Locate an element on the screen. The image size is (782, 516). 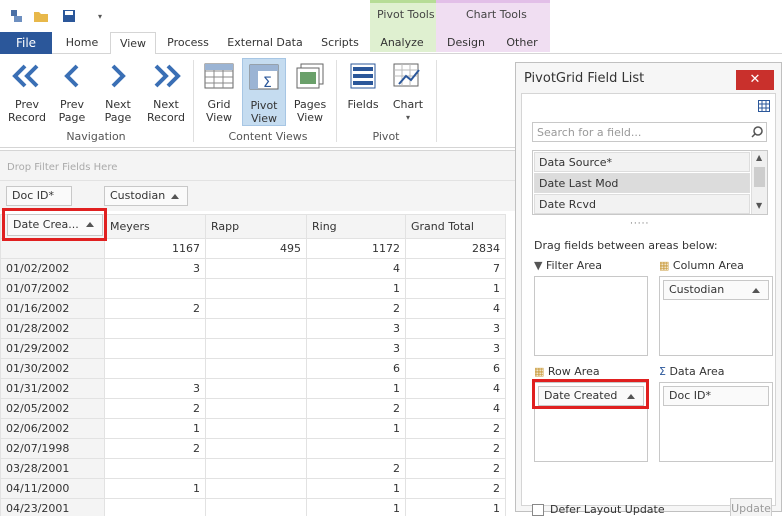
field-item: Date Last Mod is located at coordinates (642, 183).